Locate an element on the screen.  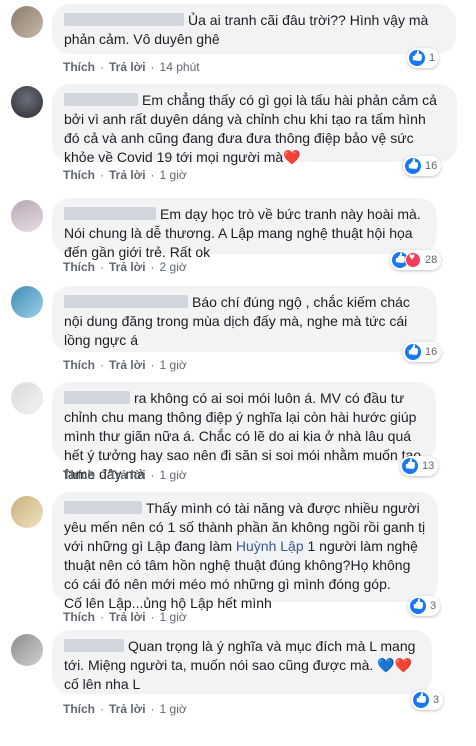
red-heart-emoji: ❤️ is located at coordinates (403, 665).